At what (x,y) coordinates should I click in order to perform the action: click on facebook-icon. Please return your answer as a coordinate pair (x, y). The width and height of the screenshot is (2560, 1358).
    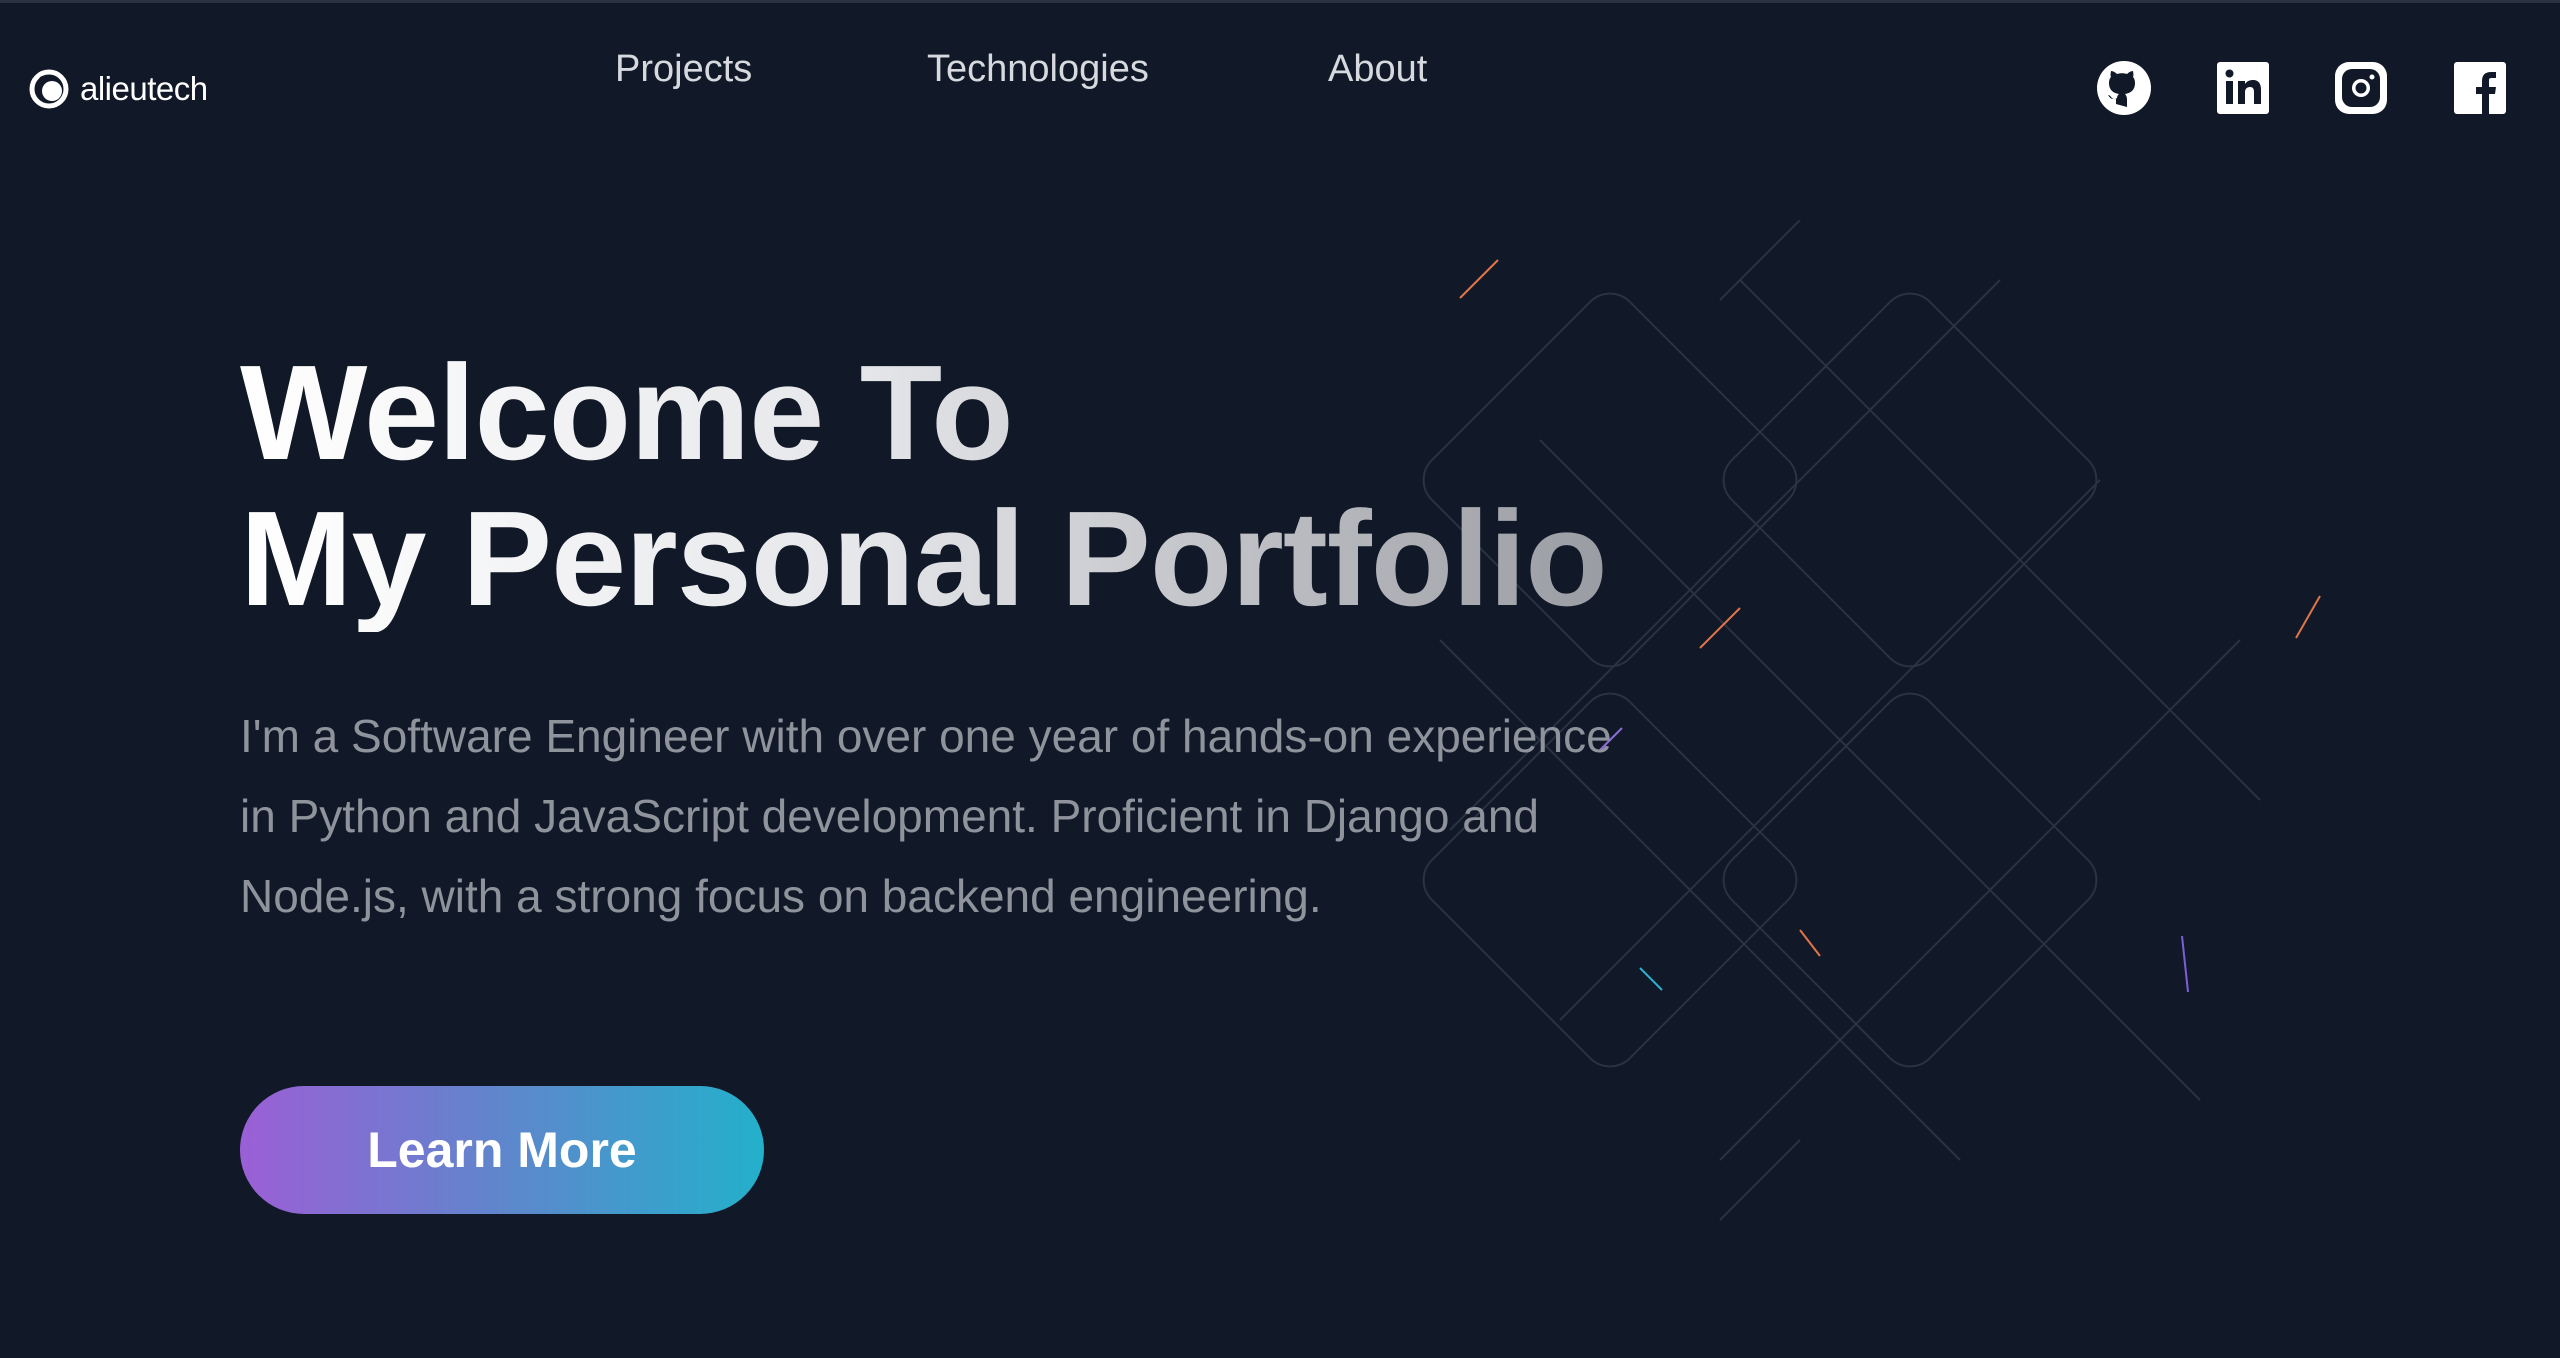
    Looking at the image, I should click on (2480, 88).